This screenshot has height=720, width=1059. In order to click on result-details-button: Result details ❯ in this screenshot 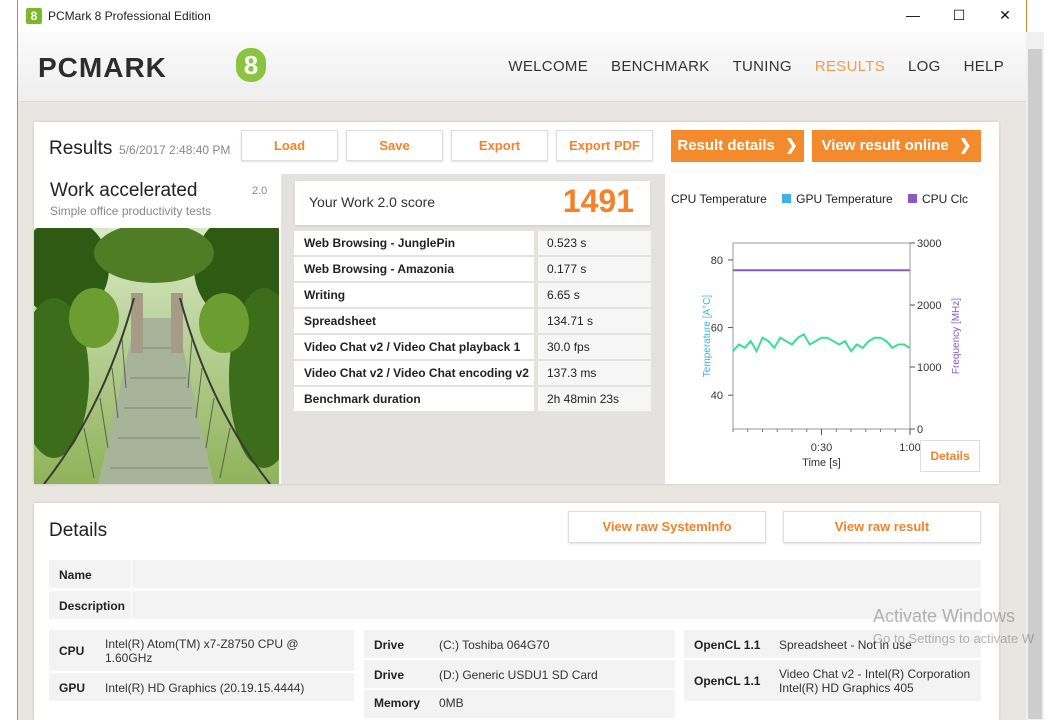, I will do `click(737, 146)`.